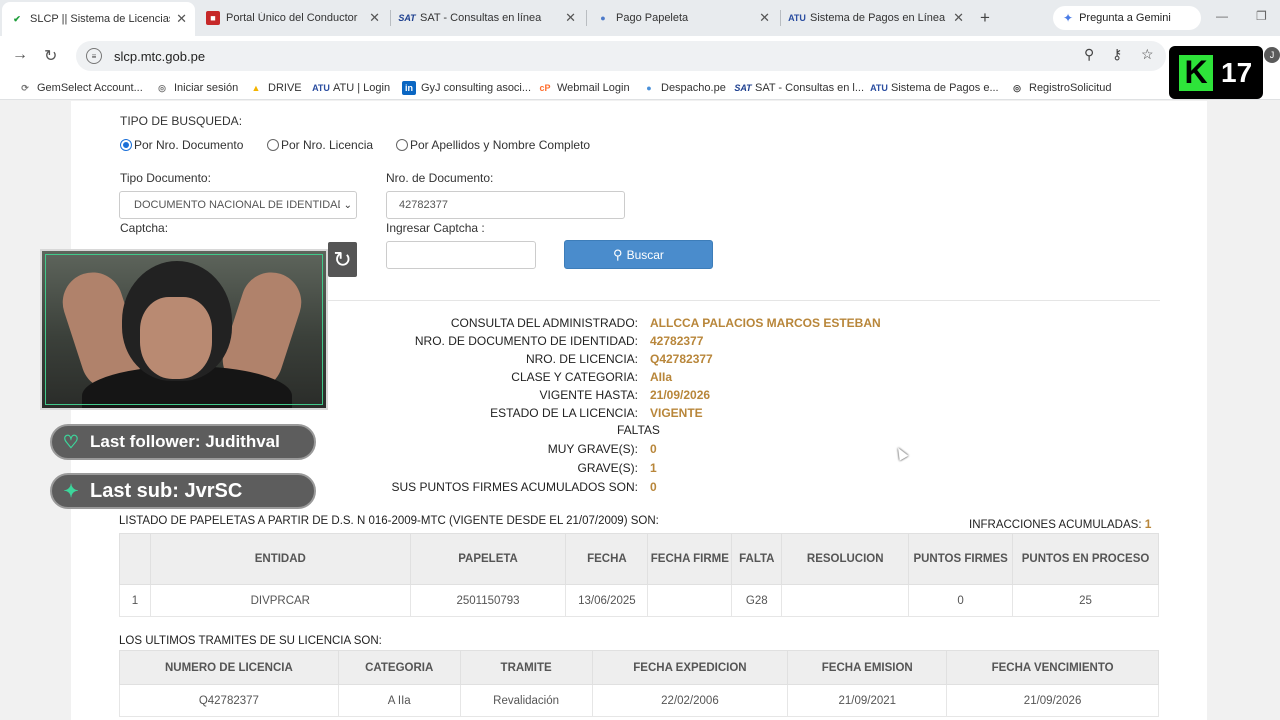 This screenshot has height=720, width=1280. I want to click on info-row-muy-graves: MUY GRAVE(S): 0, so click(479, 449).